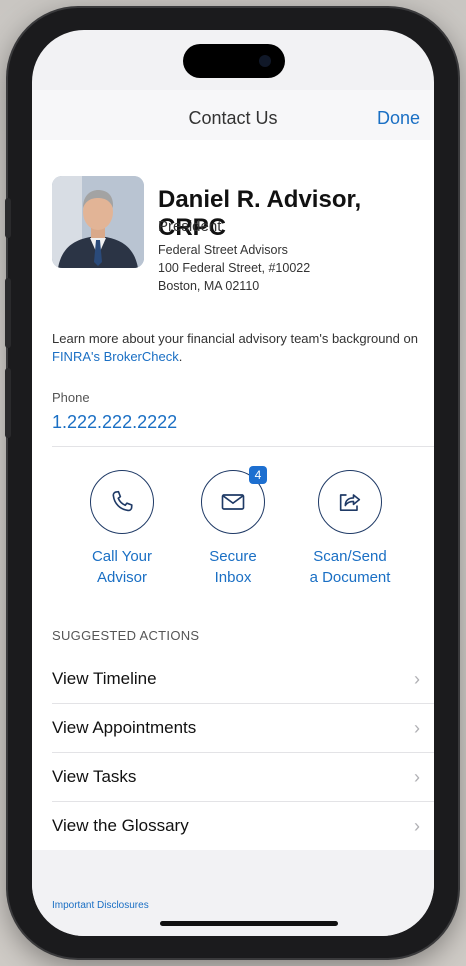  What do you see at coordinates (234, 268) in the screenshot?
I see `address-line-1: 100 Federal Street, #10022` at bounding box center [234, 268].